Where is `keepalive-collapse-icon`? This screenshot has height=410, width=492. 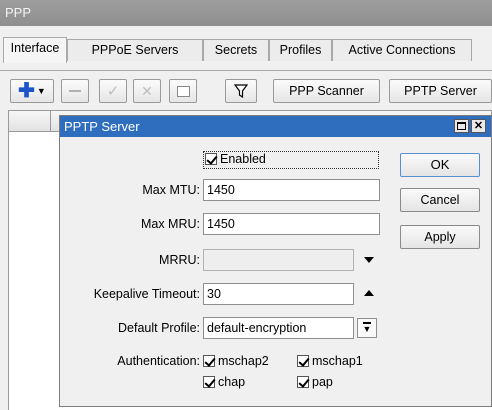
keepalive-collapse-icon is located at coordinates (369, 293).